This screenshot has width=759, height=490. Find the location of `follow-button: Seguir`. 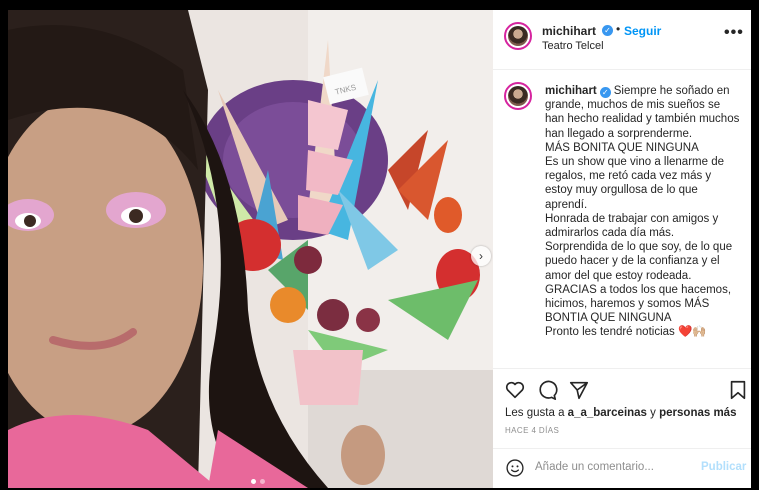

follow-button: Seguir is located at coordinates (642, 31).